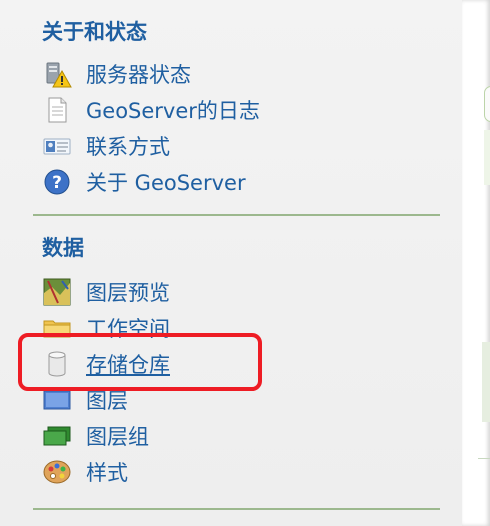  Describe the element at coordinates (85, 472) in the screenshot. I see `menu-item-styles: 样式` at that location.